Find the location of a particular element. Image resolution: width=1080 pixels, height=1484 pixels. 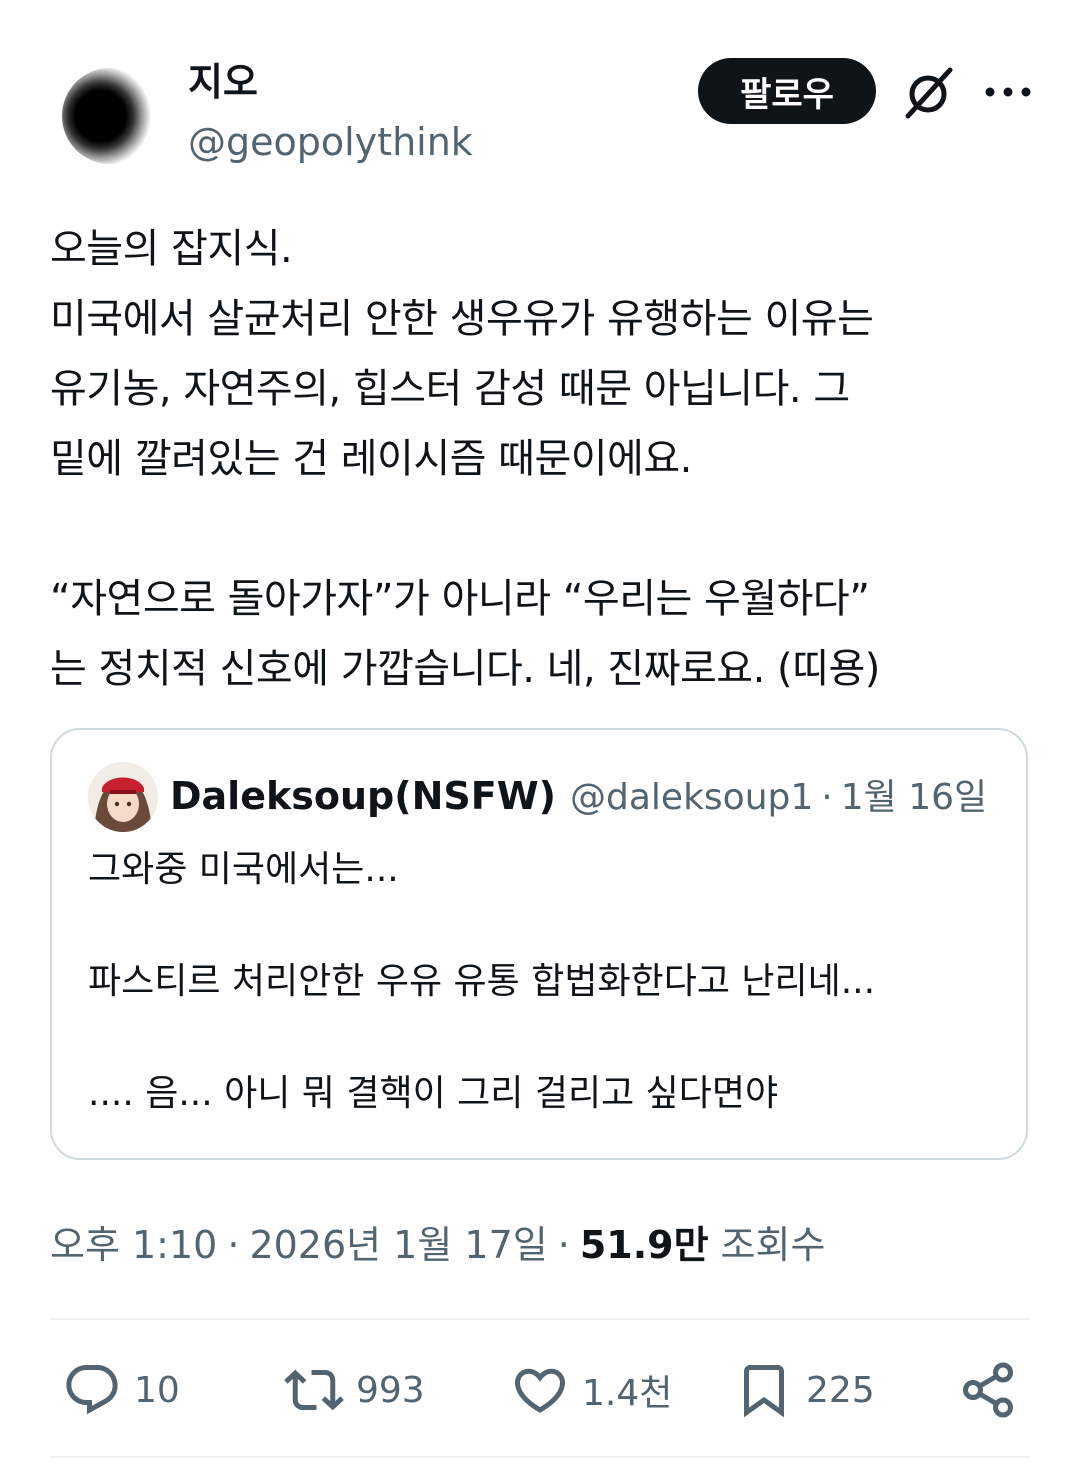

reply-count: 10 is located at coordinates (157, 1390).